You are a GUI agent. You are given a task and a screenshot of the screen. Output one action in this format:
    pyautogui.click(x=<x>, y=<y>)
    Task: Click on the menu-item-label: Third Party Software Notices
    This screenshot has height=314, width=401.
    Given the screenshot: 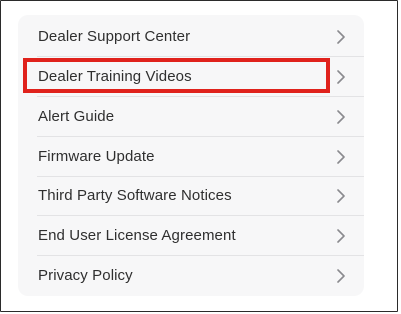 What is the action you would take?
    pyautogui.click(x=135, y=195)
    